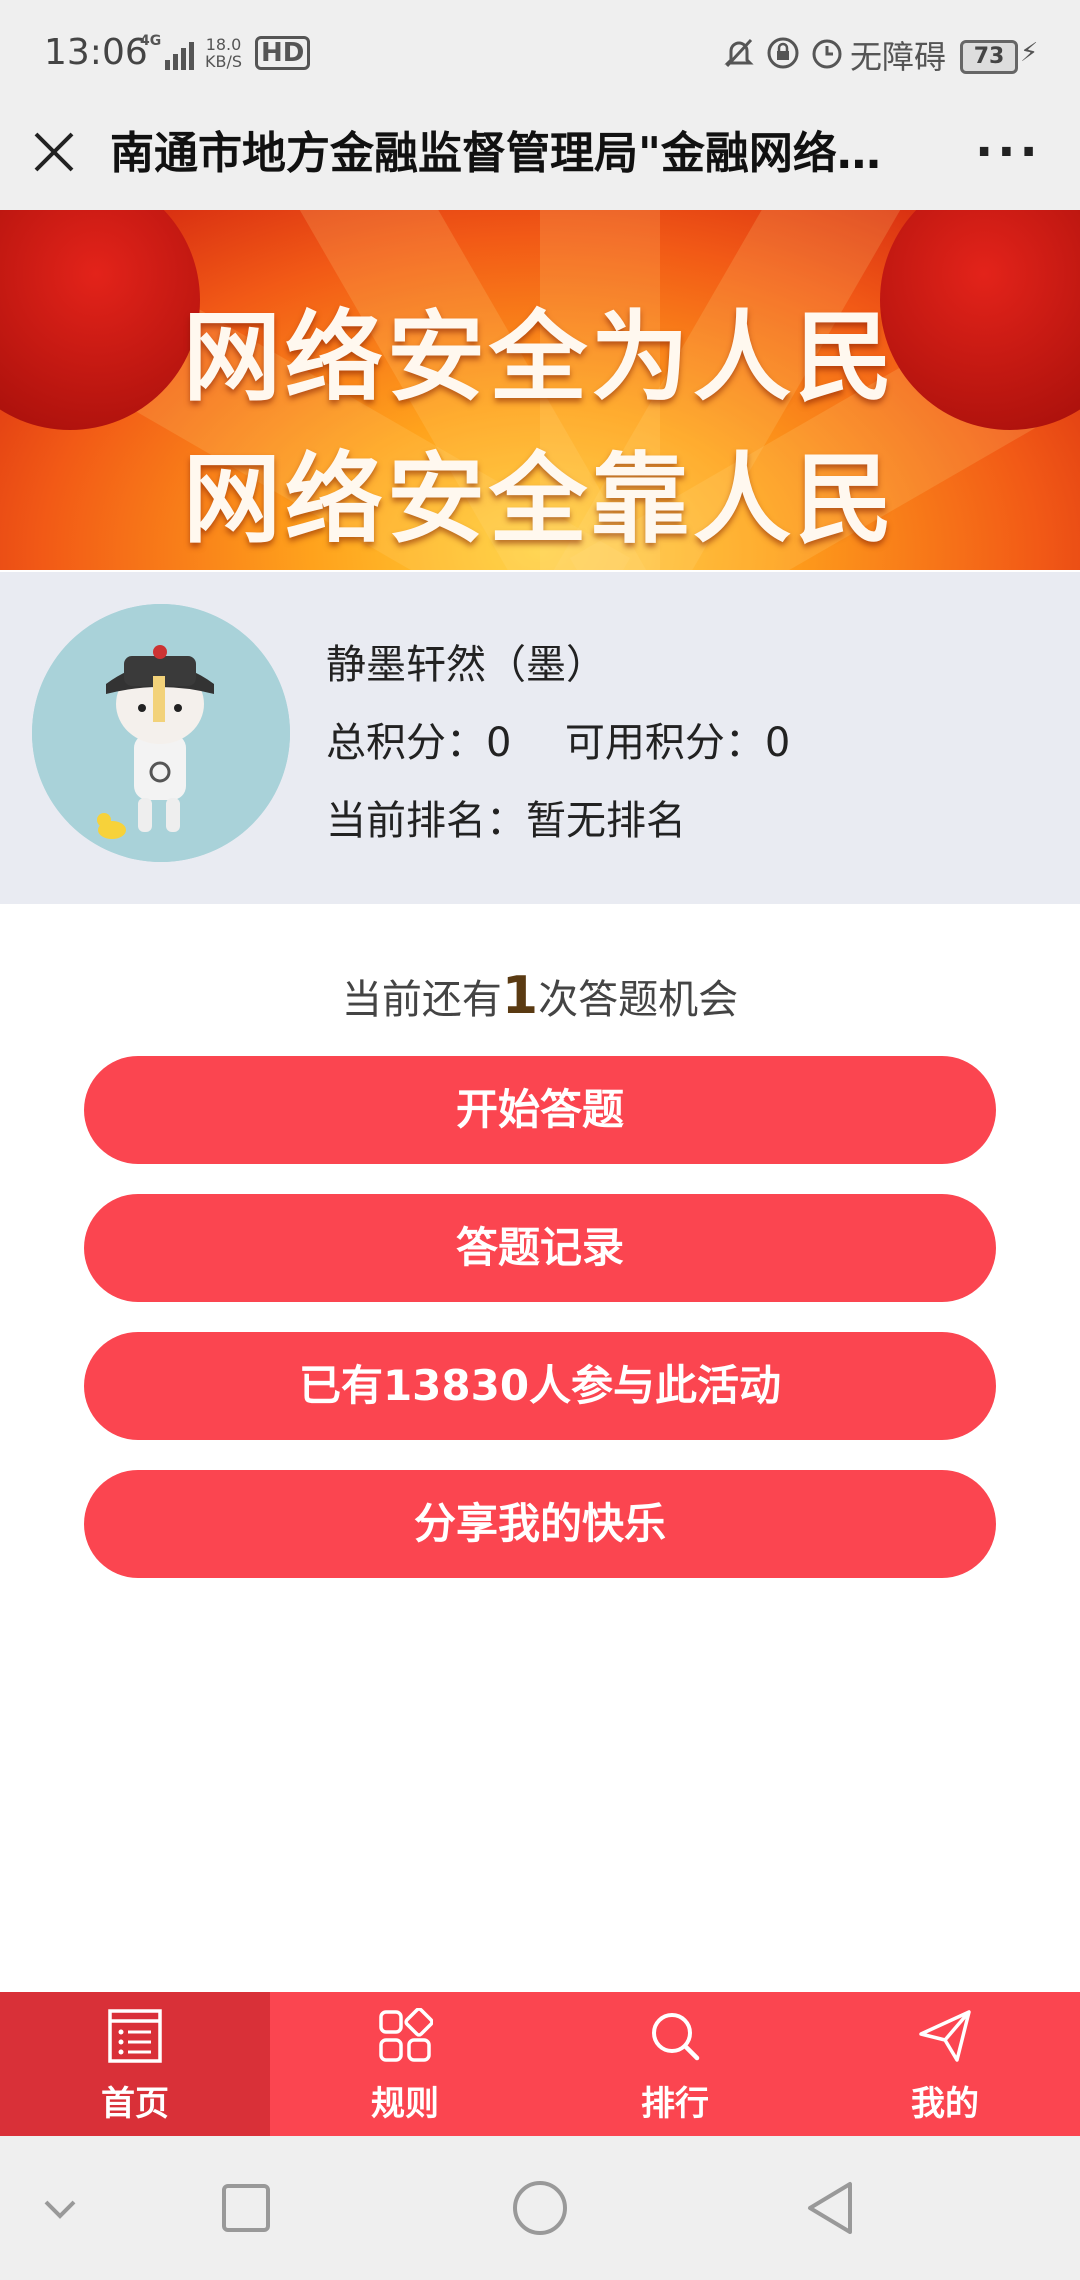 The width and height of the screenshot is (1080, 2280). I want to click on recent-apps-icon, so click(246, 2208).